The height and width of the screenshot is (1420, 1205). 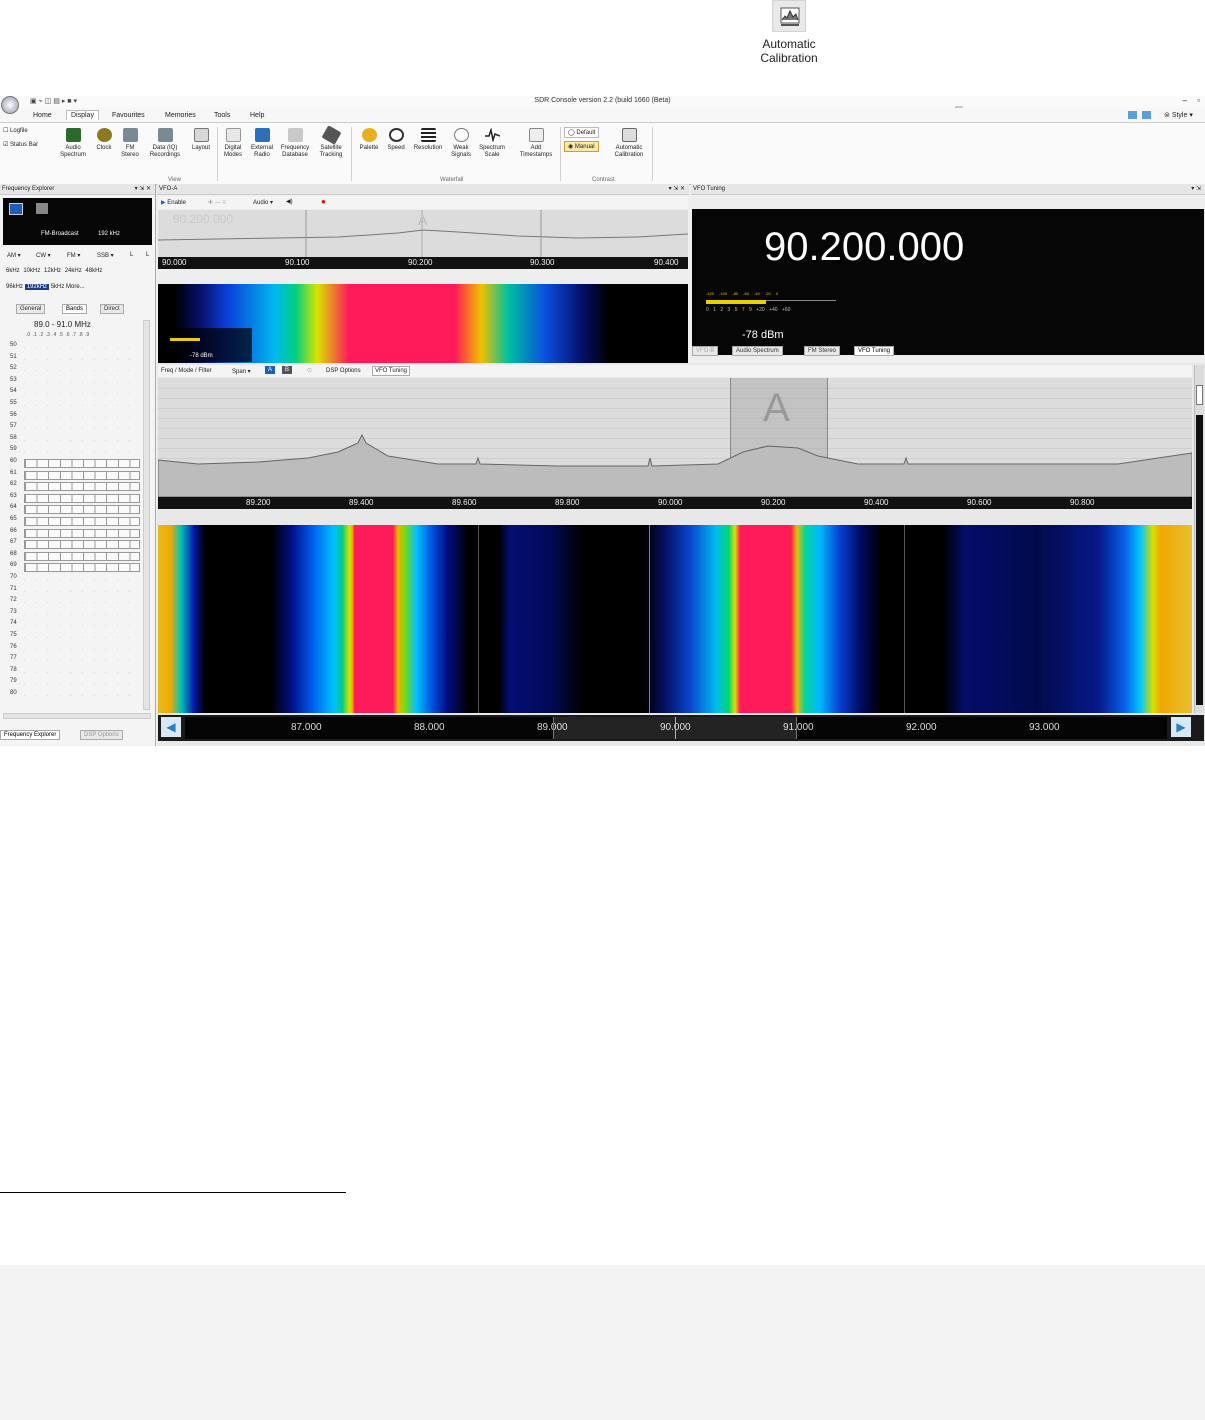 What do you see at coordinates (1181, 727) in the screenshot?
I see `scroll-right-button: ▶` at bounding box center [1181, 727].